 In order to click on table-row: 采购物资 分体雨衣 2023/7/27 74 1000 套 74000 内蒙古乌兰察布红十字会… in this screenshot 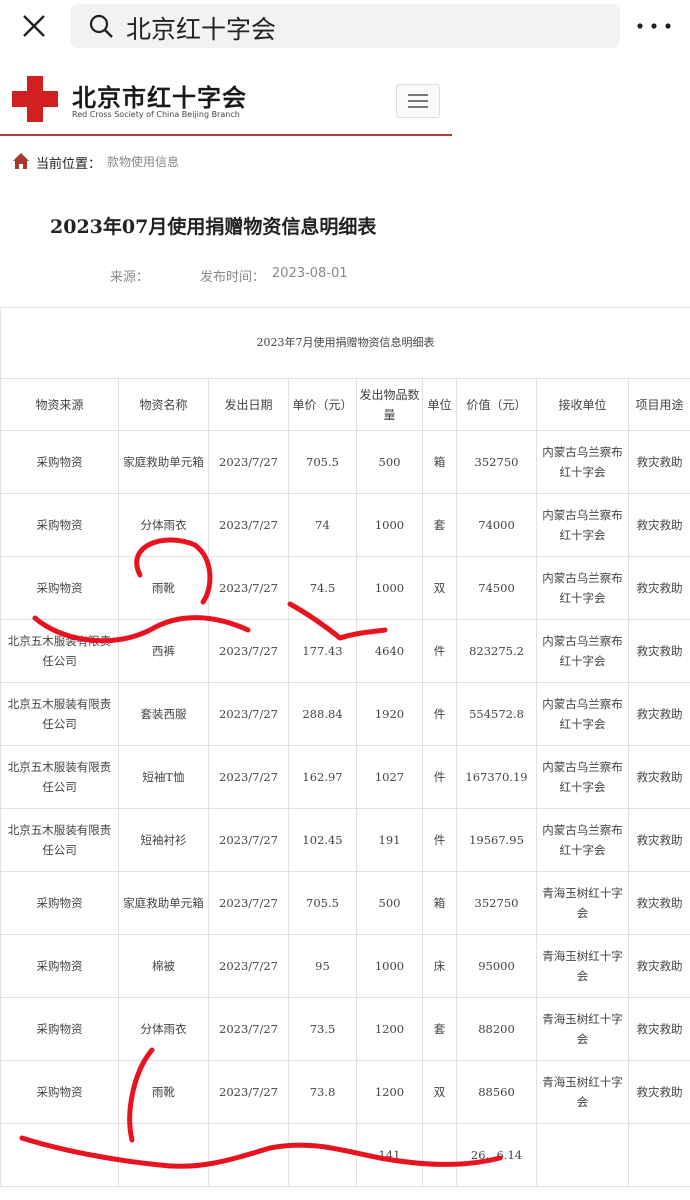, I will do `click(345, 525)`.